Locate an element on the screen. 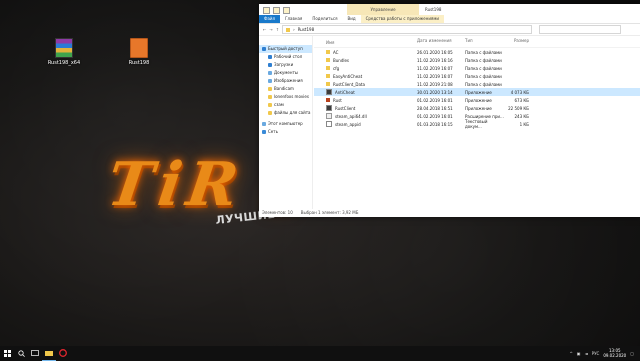  window-title: Rust198 is located at coordinates (433, 9).